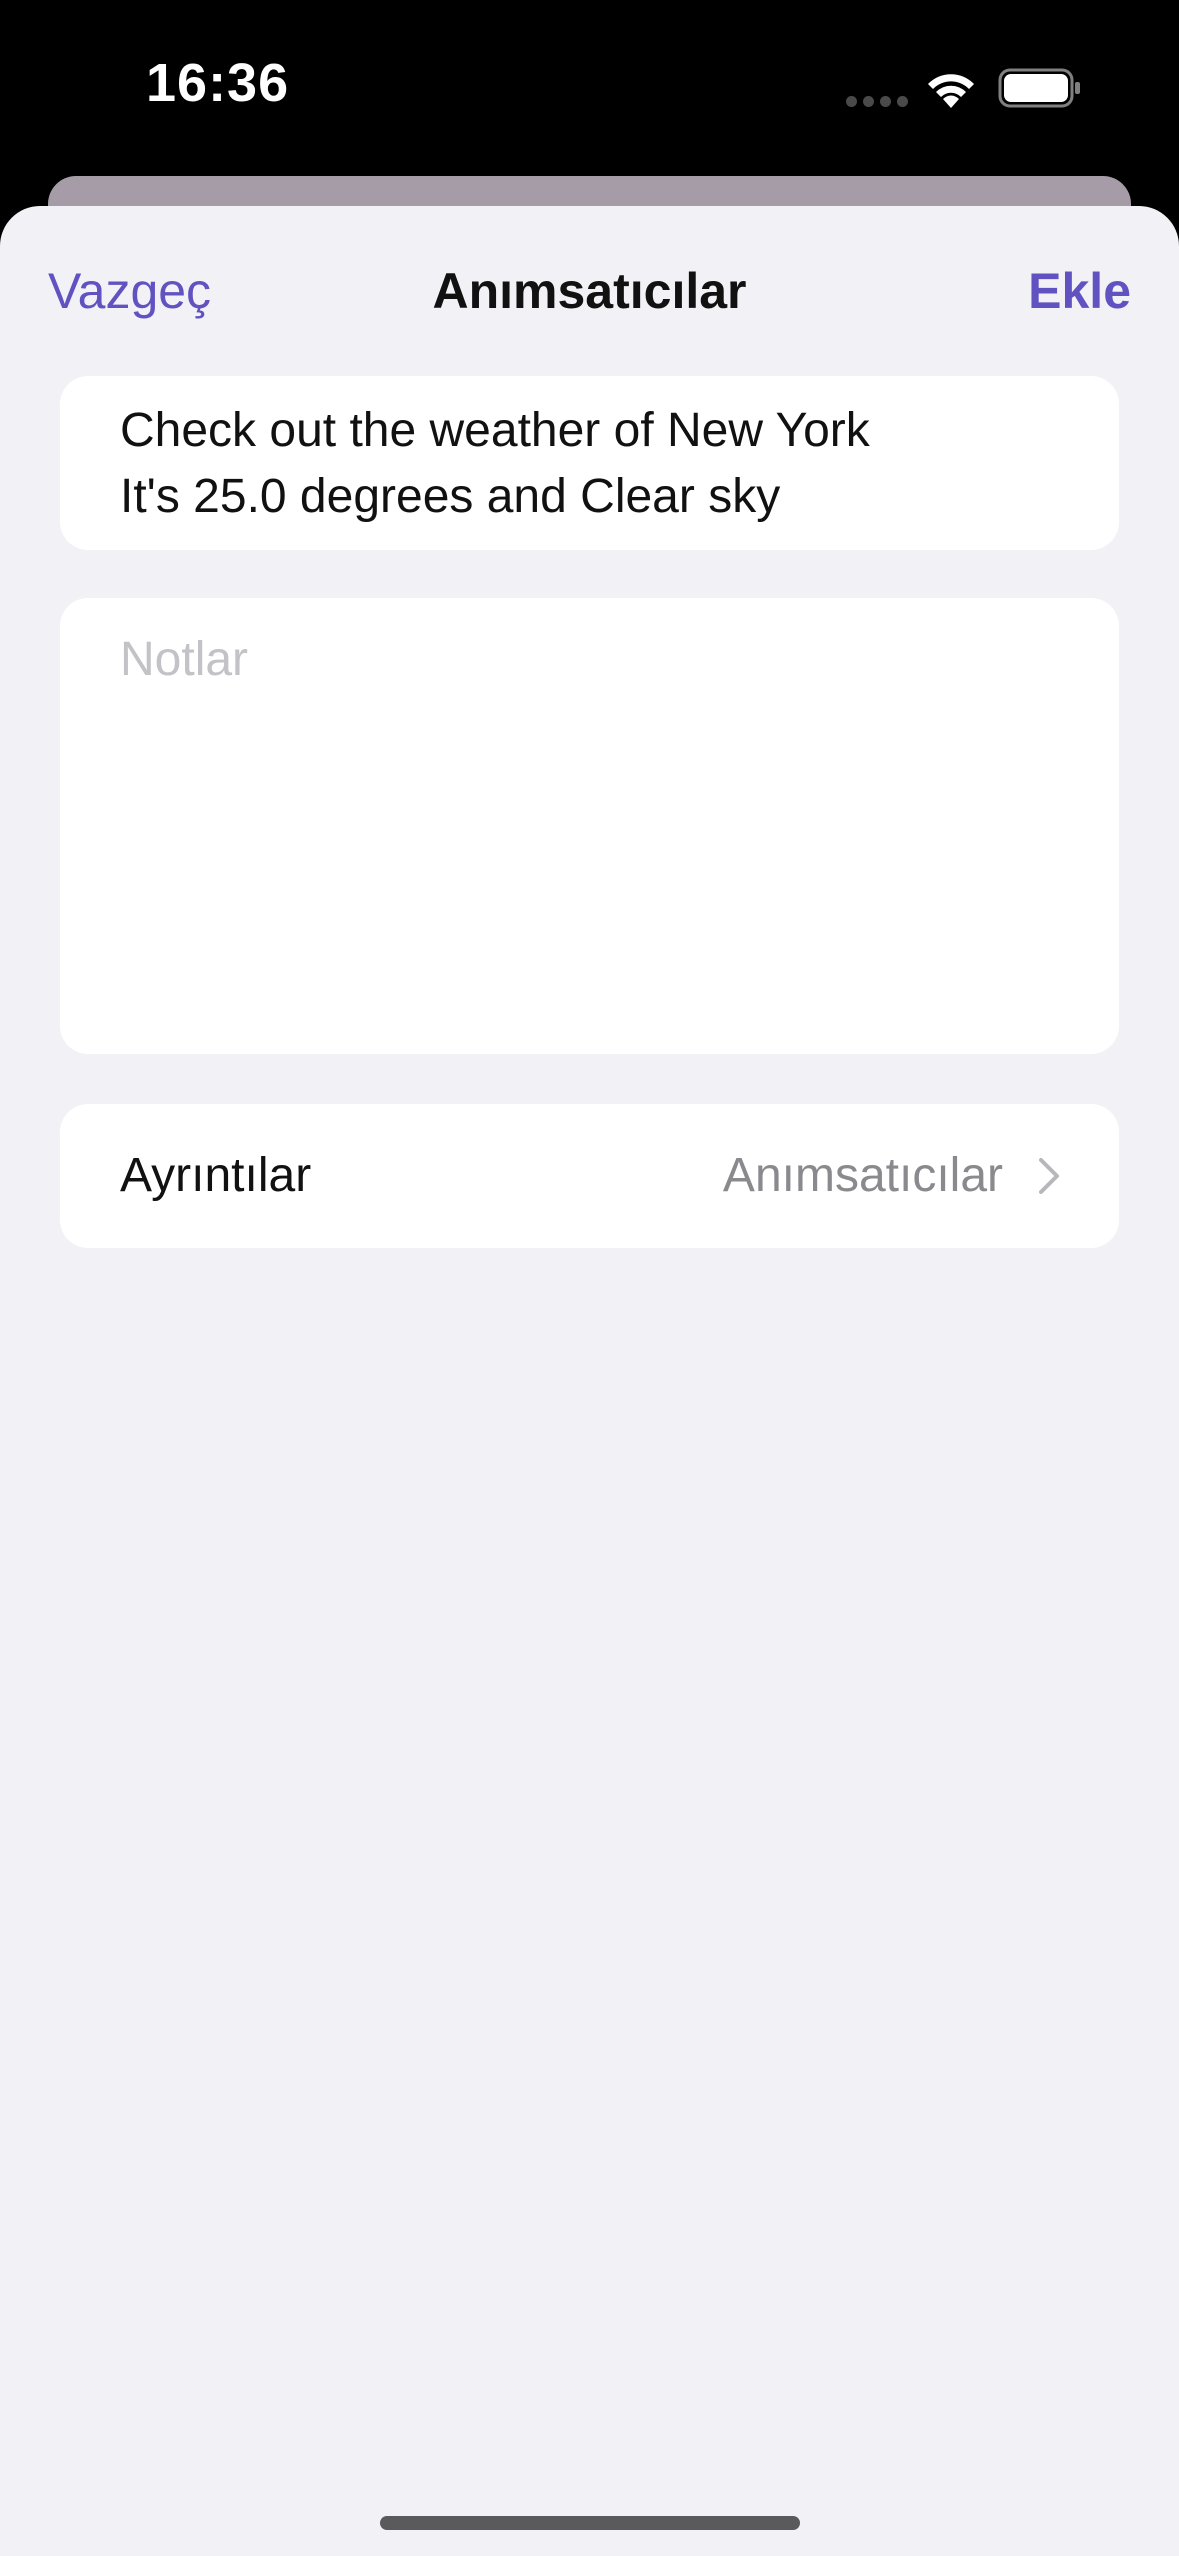 This screenshot has width=1179, height=2556. Describe the element at coordinates (1049, 1176) in the screenshot. I see `chevron-right-icon` at that location.